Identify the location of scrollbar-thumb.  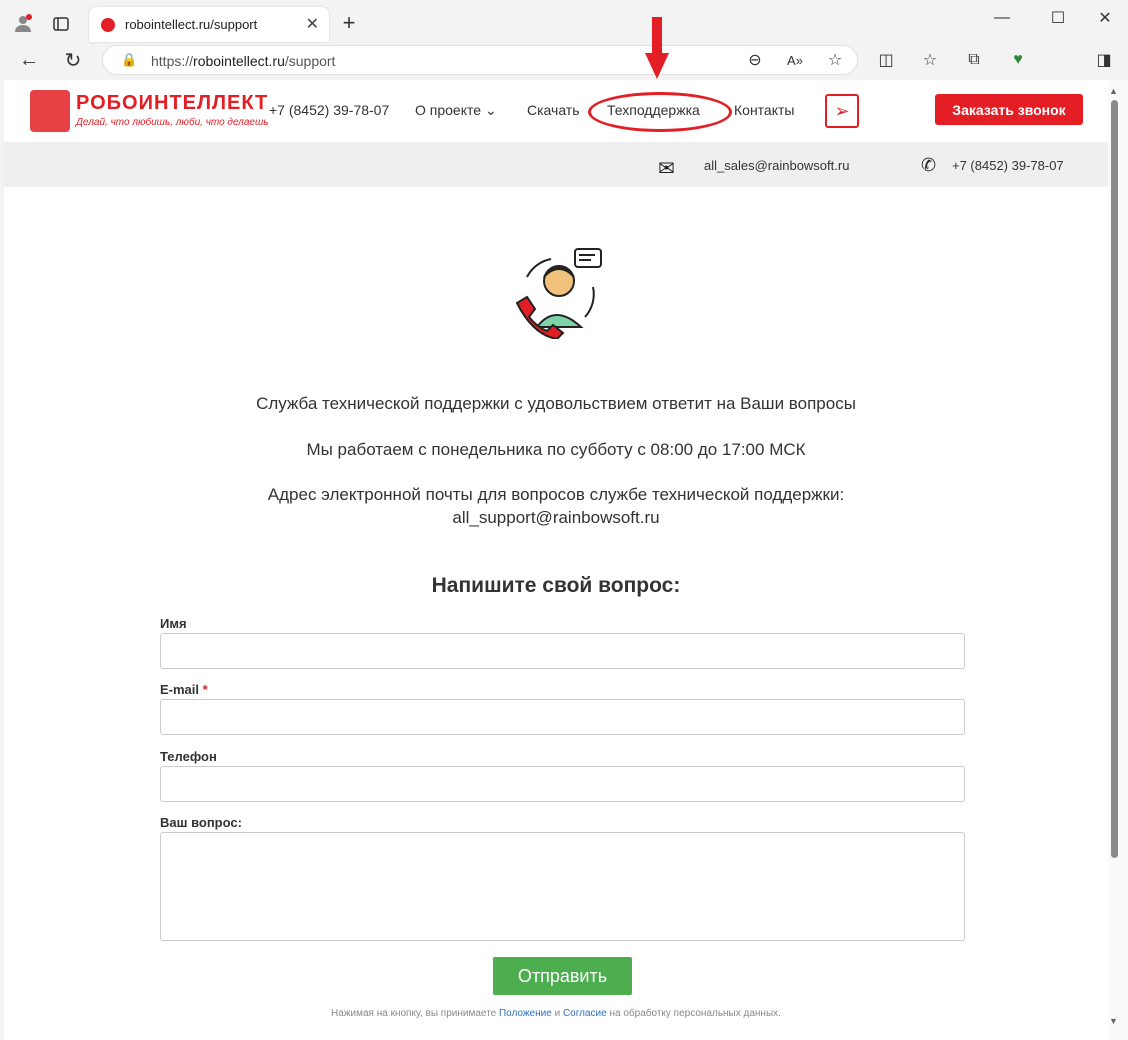
(1114, 479).